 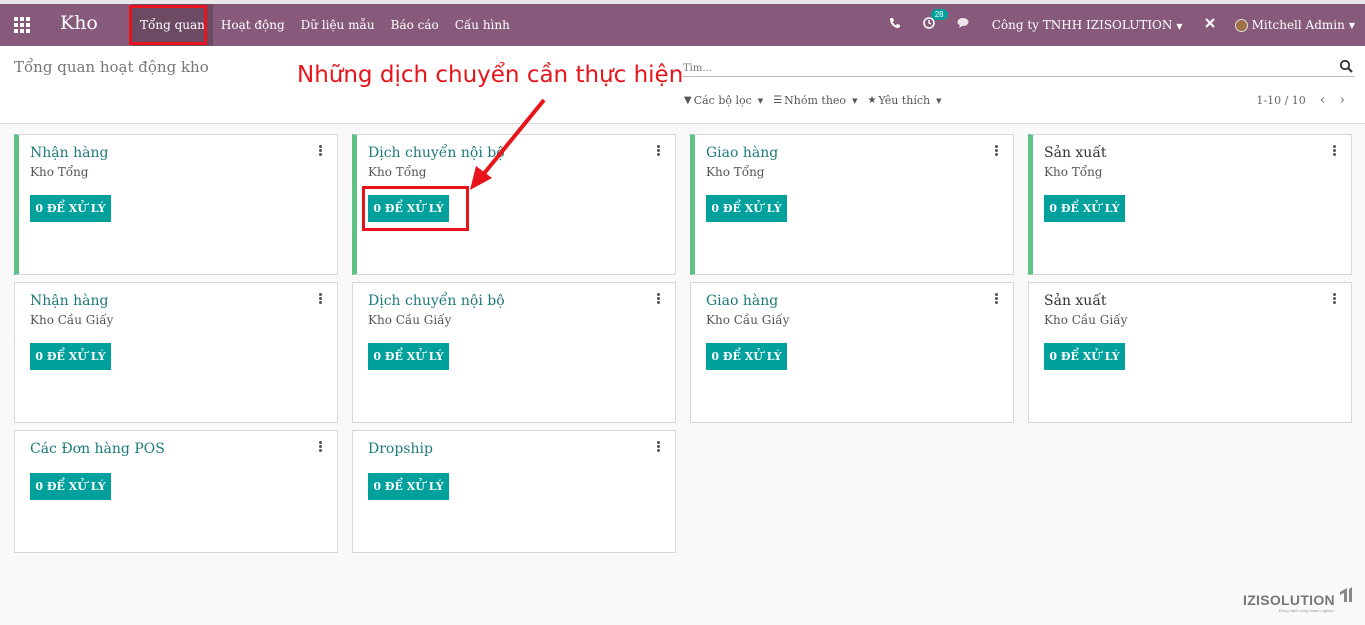 I want to click on menu-master-data: Dữ liệu mẫu, so click(x=338, y=25).